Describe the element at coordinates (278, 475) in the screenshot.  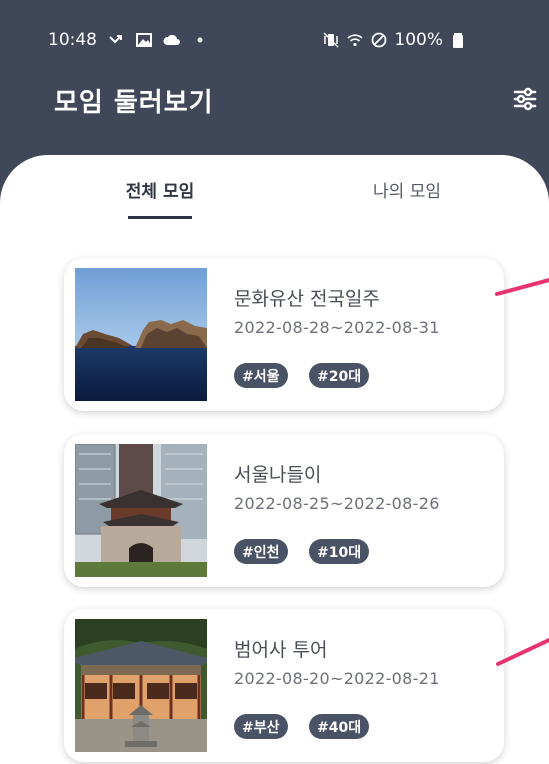
I see `meetup-title: 서울나들이` at that location.